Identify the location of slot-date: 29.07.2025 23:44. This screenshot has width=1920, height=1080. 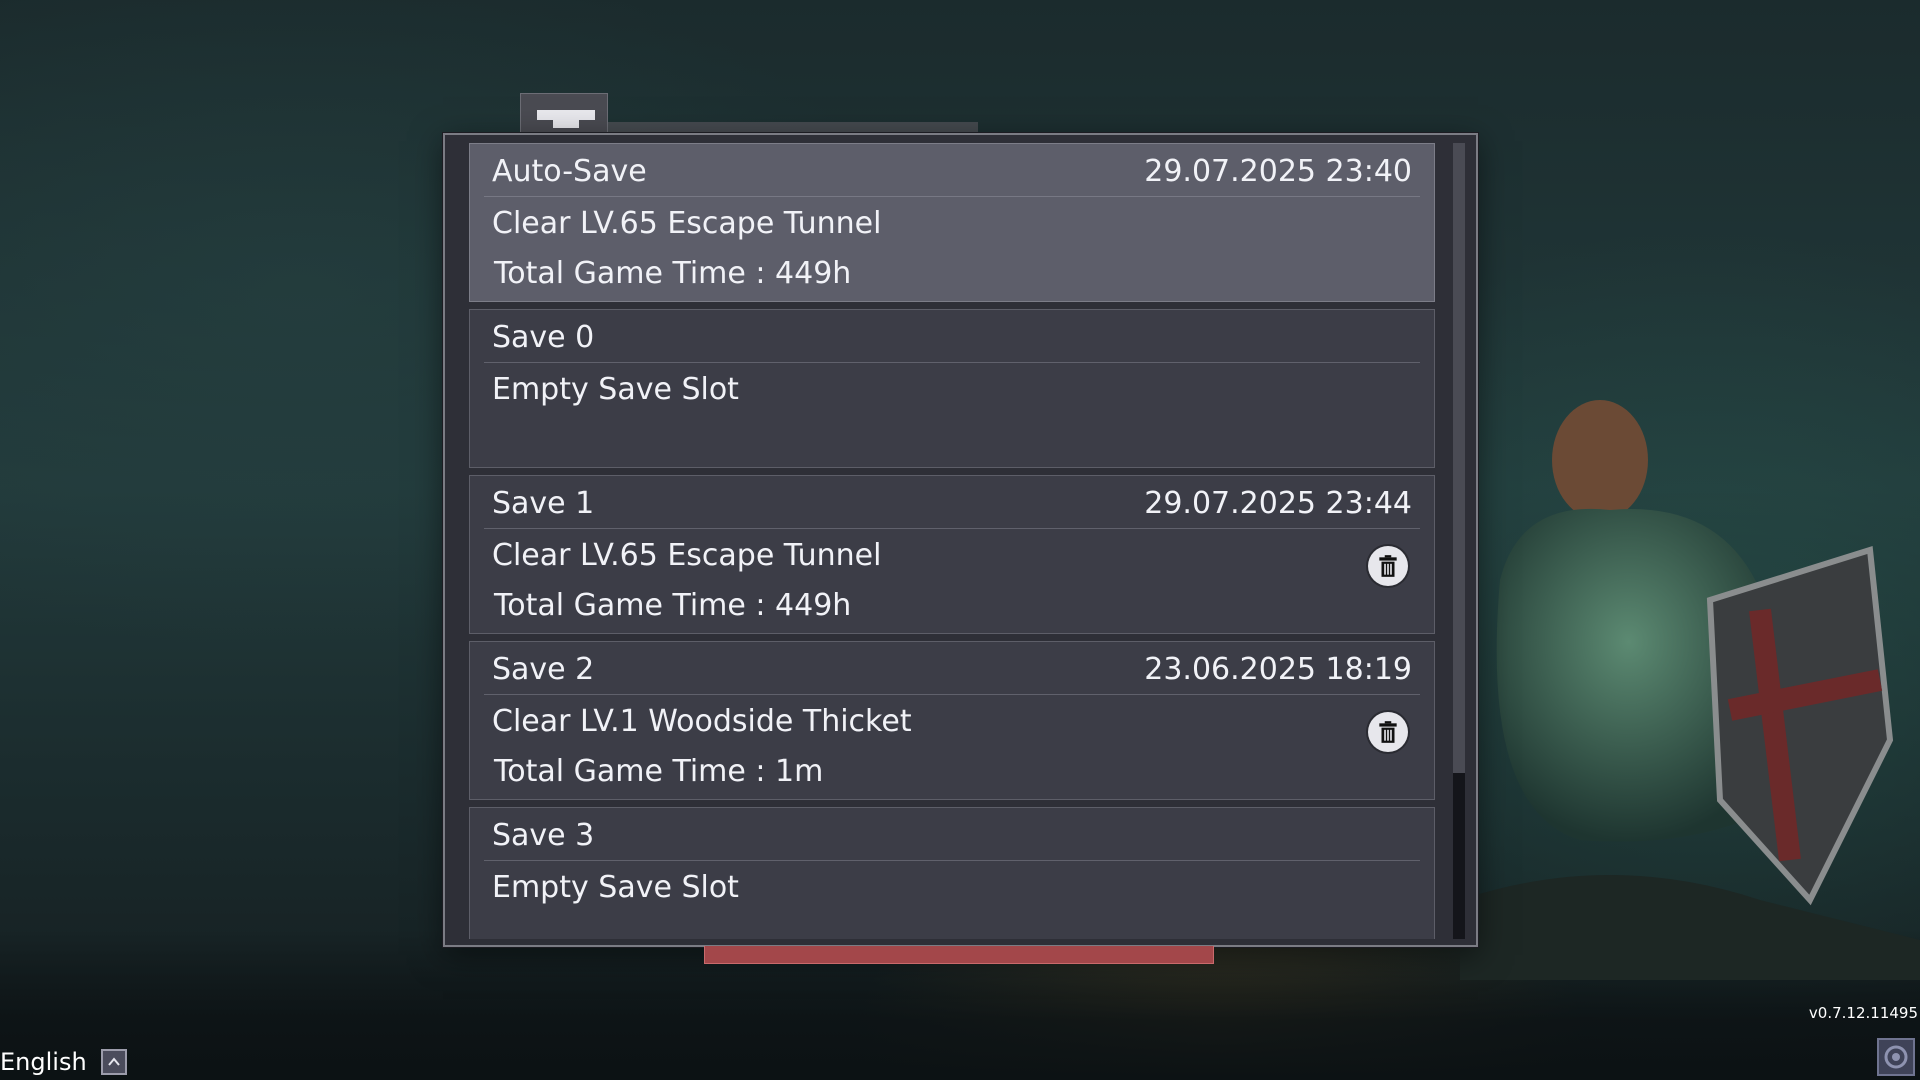
(1278, 503).